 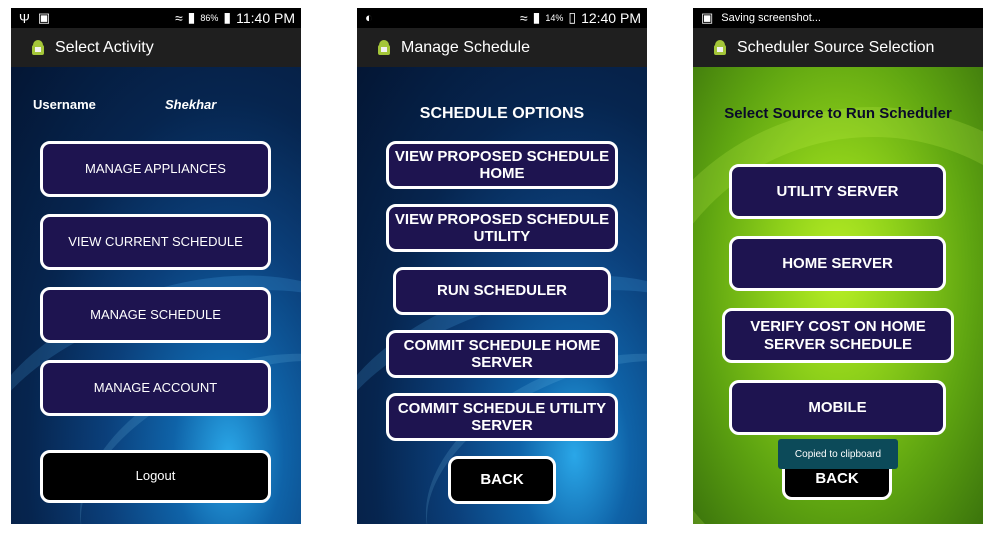 I want to click on action-bar: Scheduler Source Selection, so click(x=838, y=47).